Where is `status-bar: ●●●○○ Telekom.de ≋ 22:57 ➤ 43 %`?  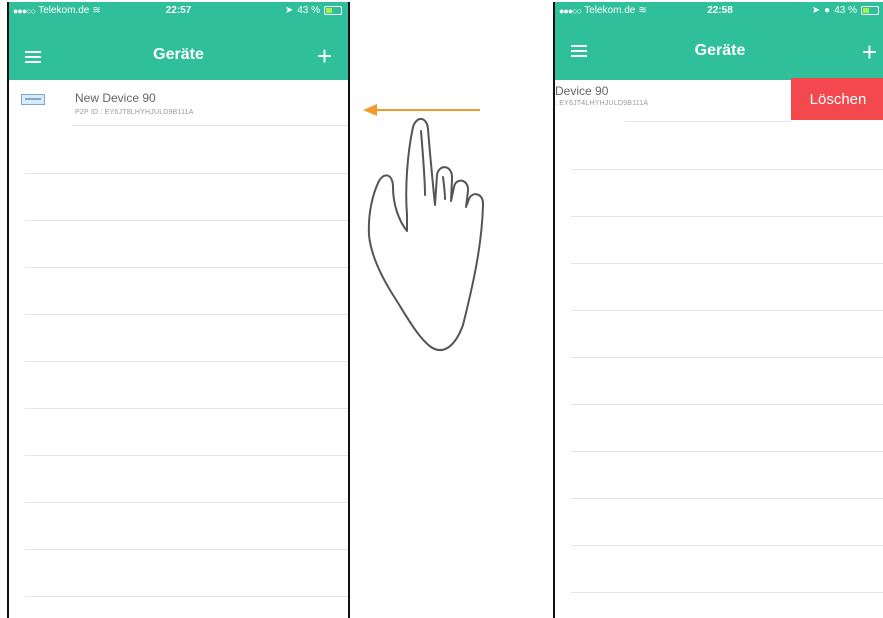 status-bar: ●●●○○ Telekom.de ≋ 22:57 ➤ 43 % is located at coordinates (178, 11).